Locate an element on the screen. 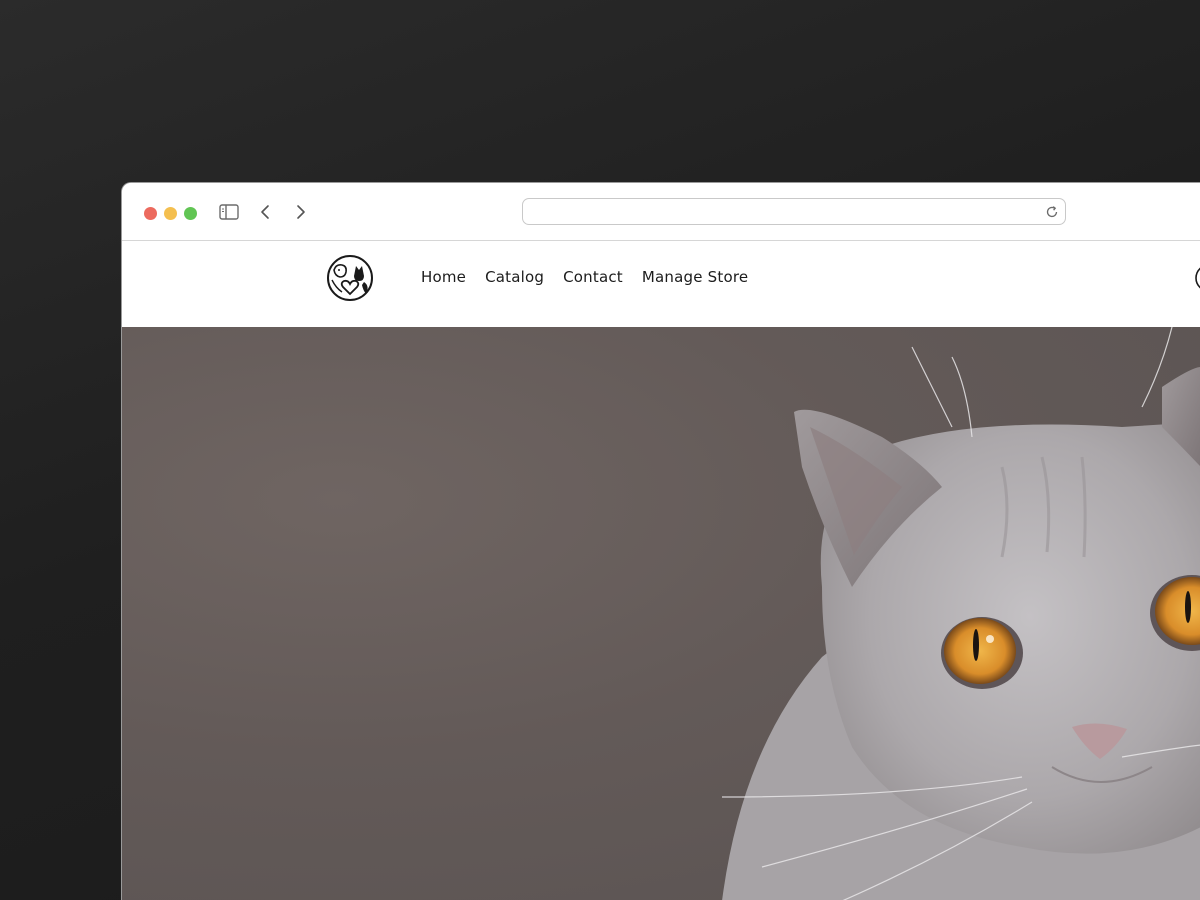 This screenshot has width=1200, height=900. nav-home-link: Home is located at coordinates (443, 277).